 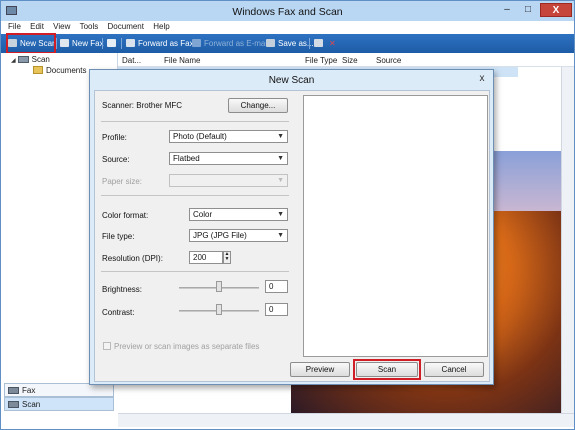 What do you see at coordinates (270, 43) in the screenshot?
I see `save-icon` at bounding box center [270, 43].